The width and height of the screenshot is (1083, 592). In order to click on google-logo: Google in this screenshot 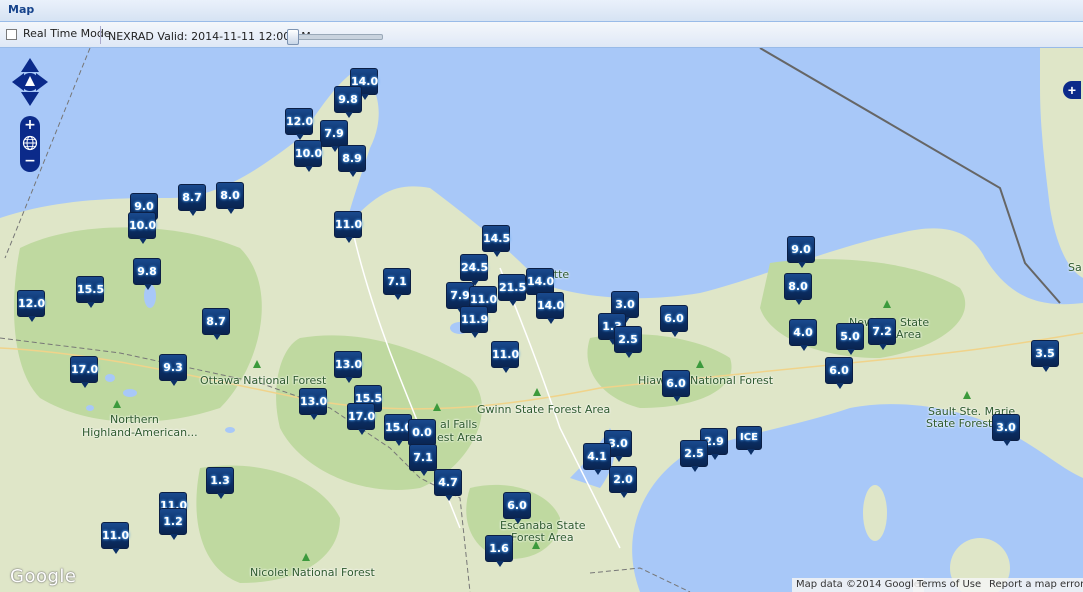, I will do `click(43, 576)`.